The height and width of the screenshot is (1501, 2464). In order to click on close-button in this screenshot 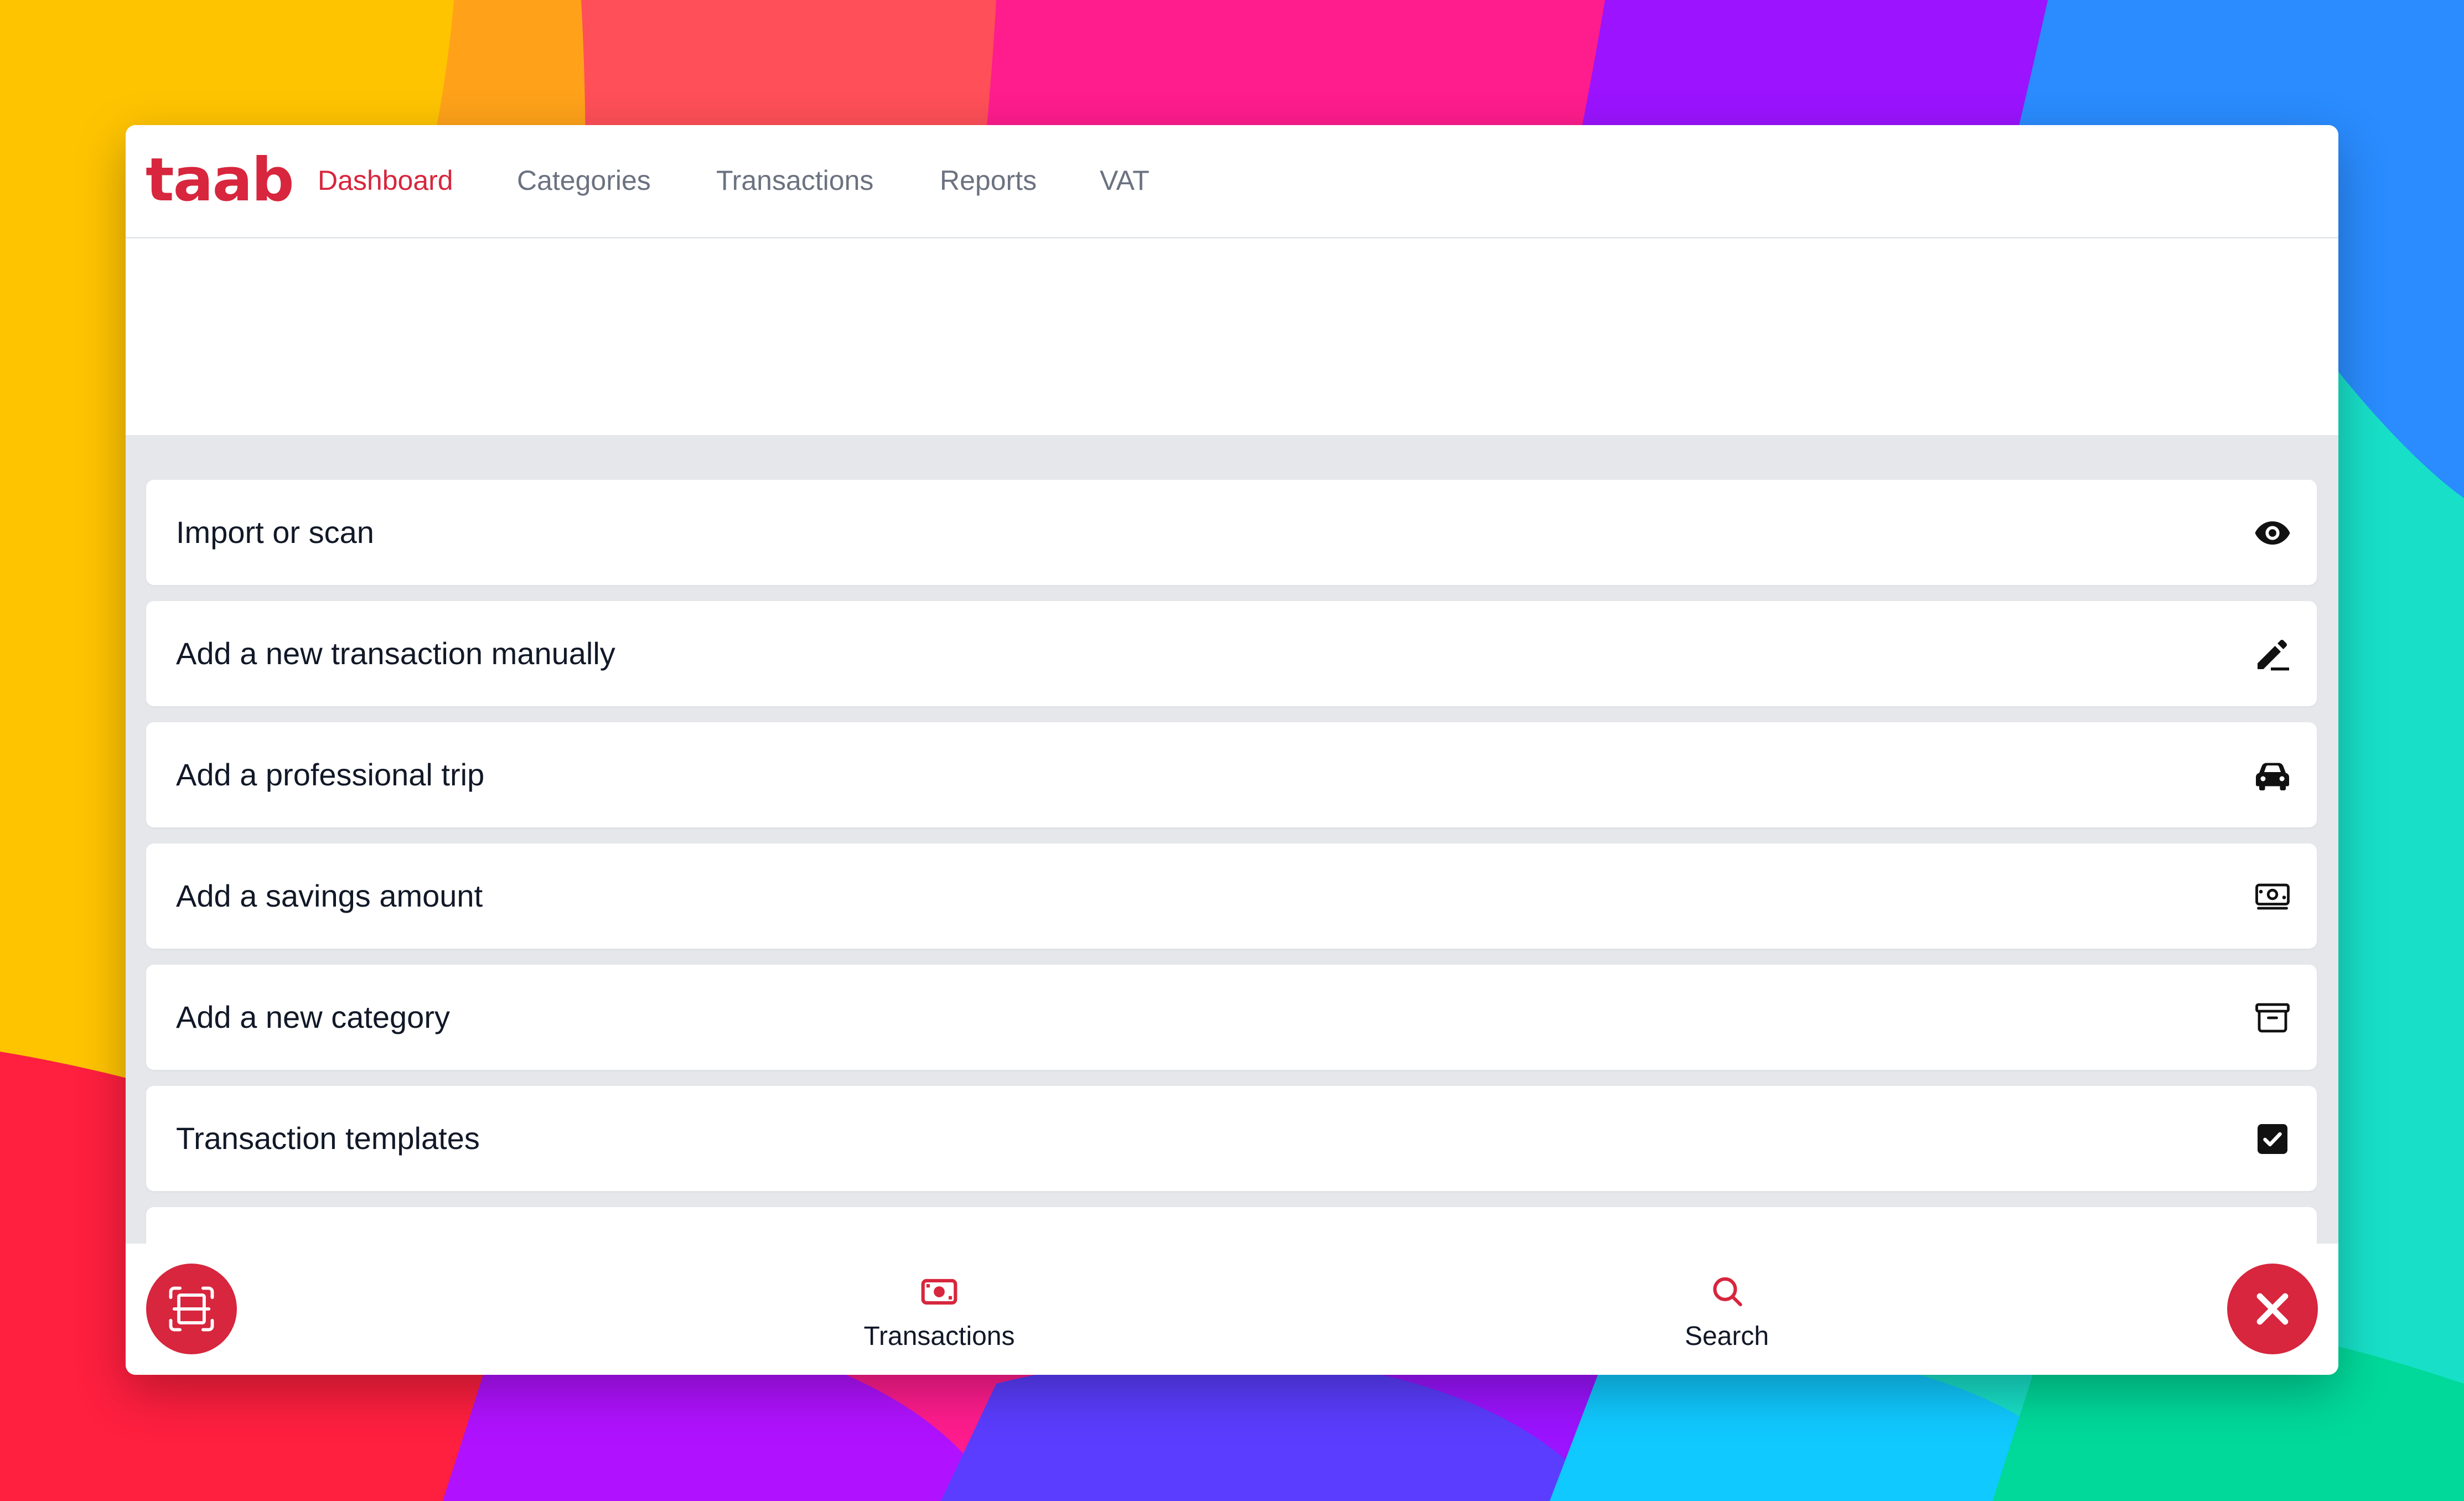, I will do `click(2272, 1309)`.